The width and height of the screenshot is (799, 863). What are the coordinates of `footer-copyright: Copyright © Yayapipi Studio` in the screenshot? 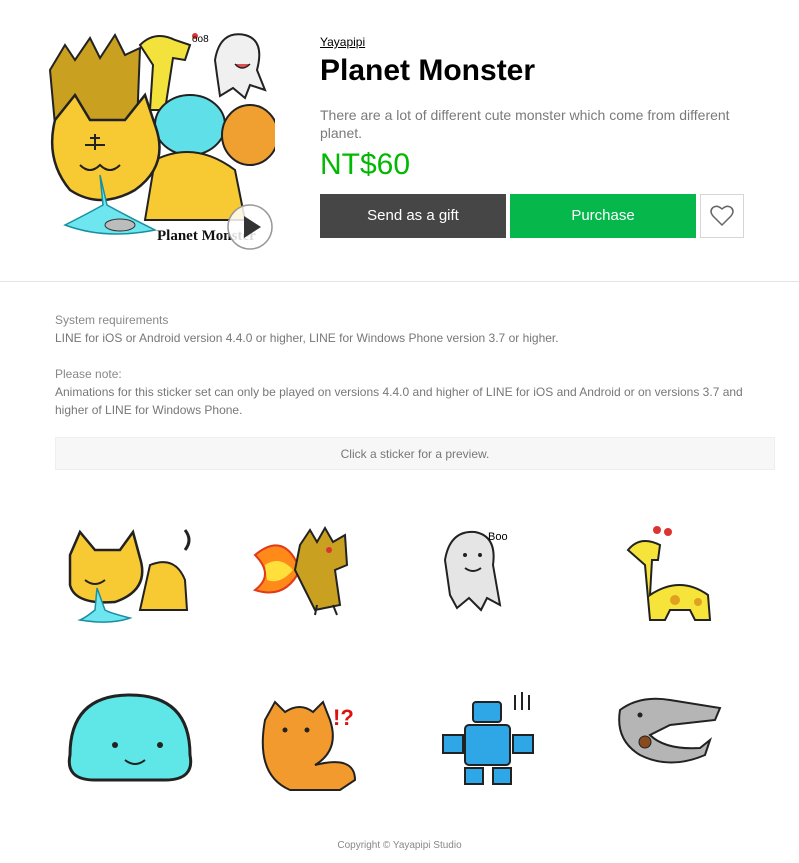 It's located at (399, 845).